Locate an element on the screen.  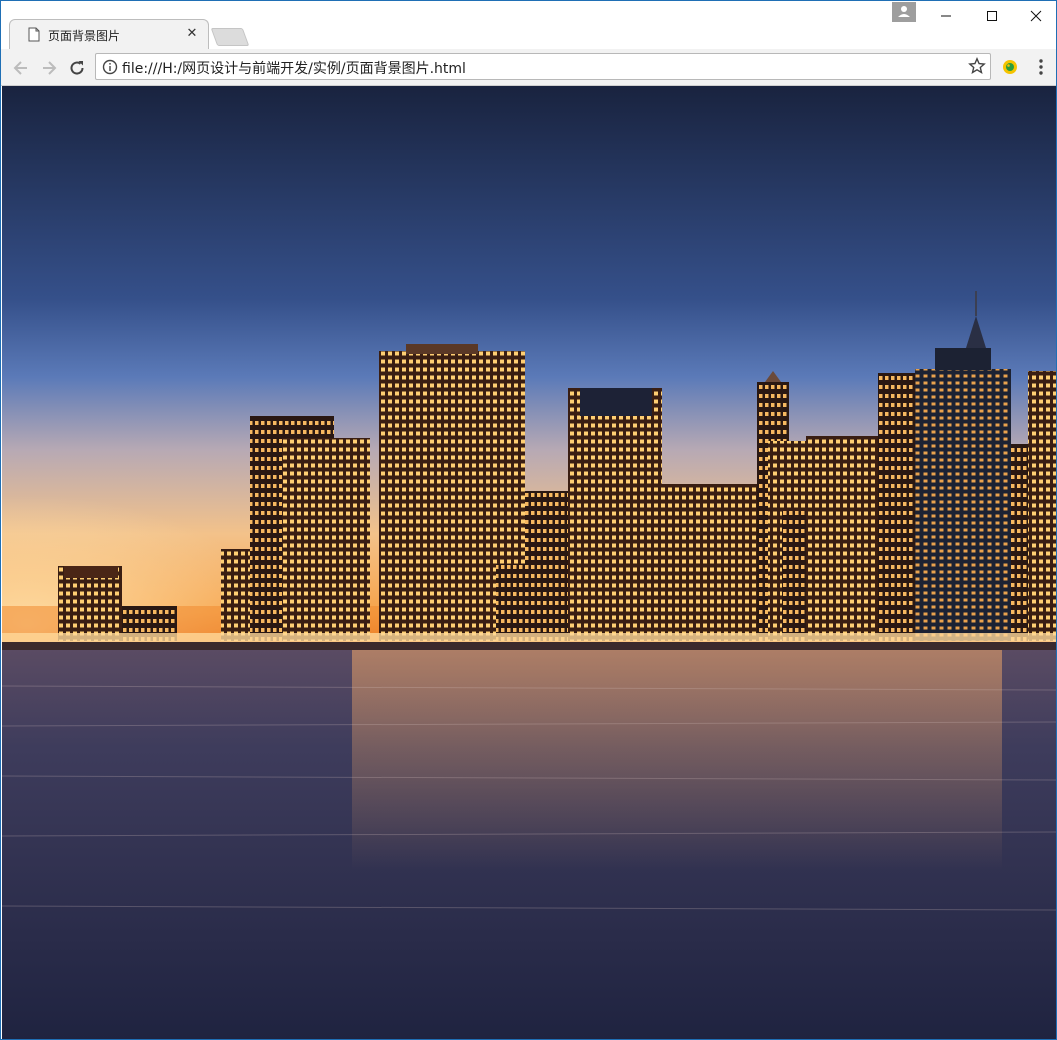
minimize-button is located at coordinates (946, 16).